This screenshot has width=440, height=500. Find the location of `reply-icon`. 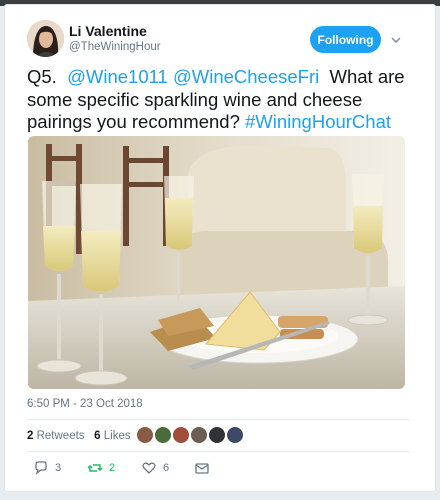

reply-icon is located at coordinates (41, 468).